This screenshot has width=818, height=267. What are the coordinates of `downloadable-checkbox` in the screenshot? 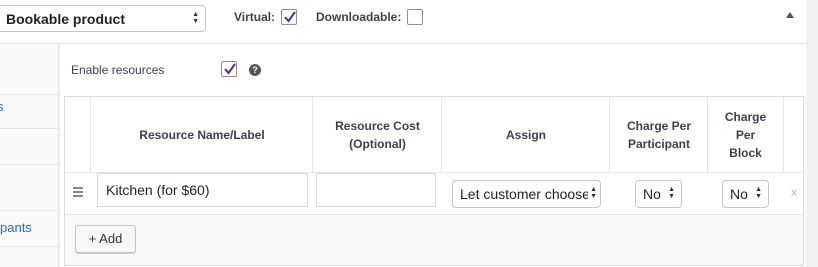 It's located at (415, 17).